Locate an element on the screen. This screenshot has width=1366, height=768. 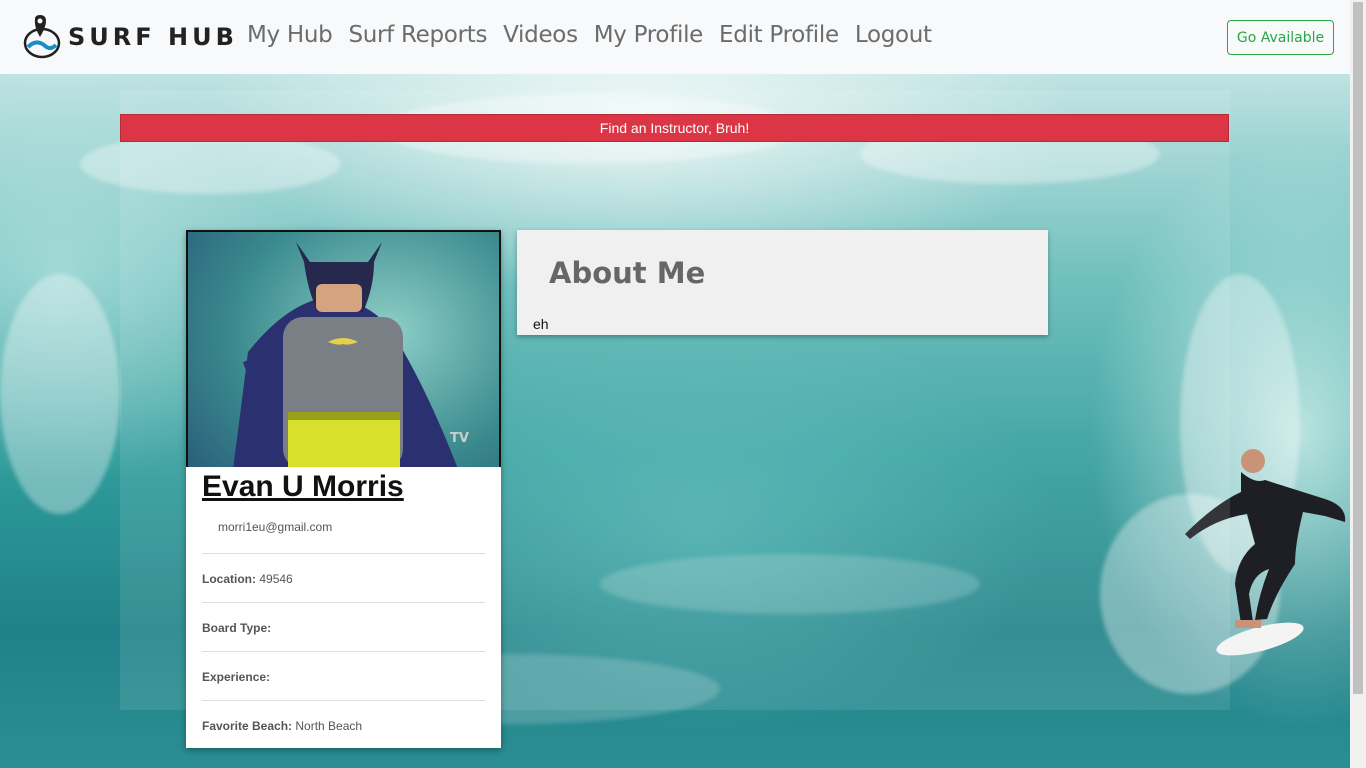
about-me-card: About Me eh is located at coordinates (782, 282).